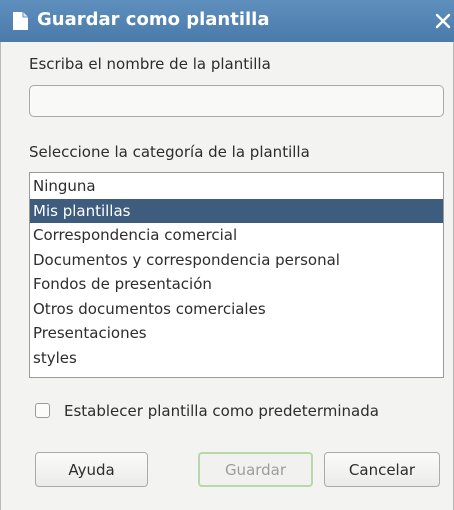  I want to click on template-name-input, so click(236, 101).